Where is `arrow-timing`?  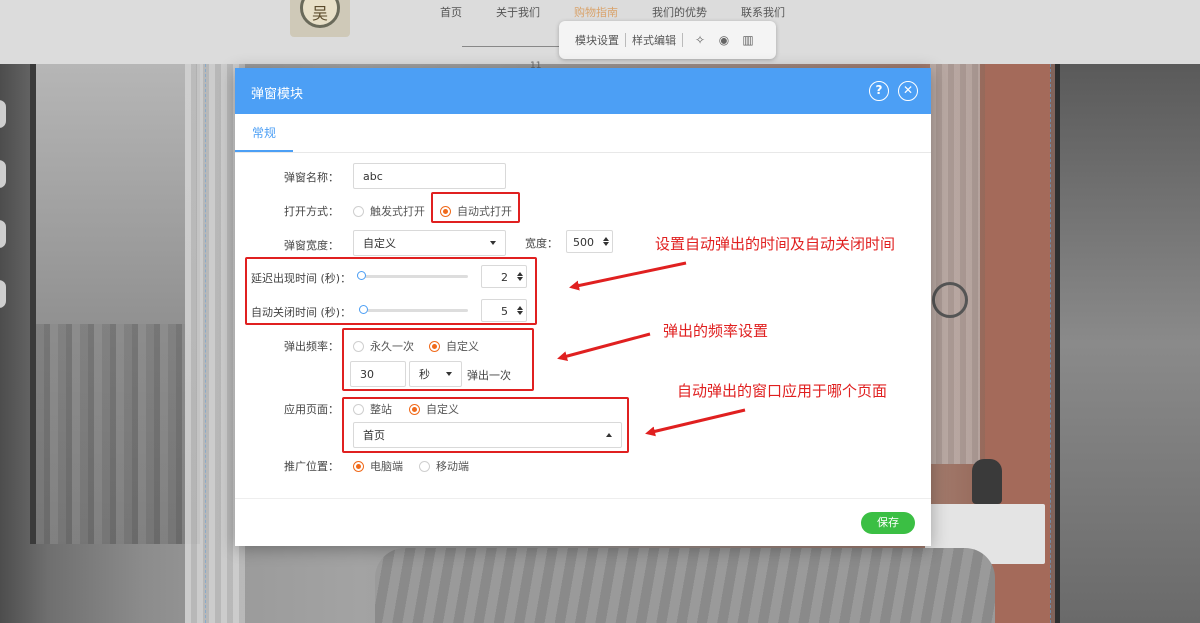
arrow-timing is located at coordinates (628, 276).